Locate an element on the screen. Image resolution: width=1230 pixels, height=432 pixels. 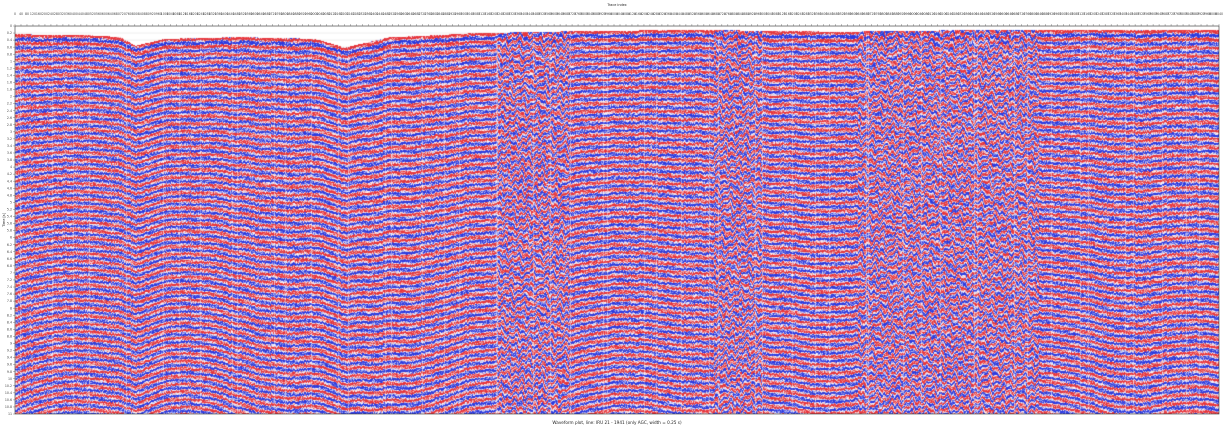
x-tick-label: 0 is located at coordinates (15, 14).